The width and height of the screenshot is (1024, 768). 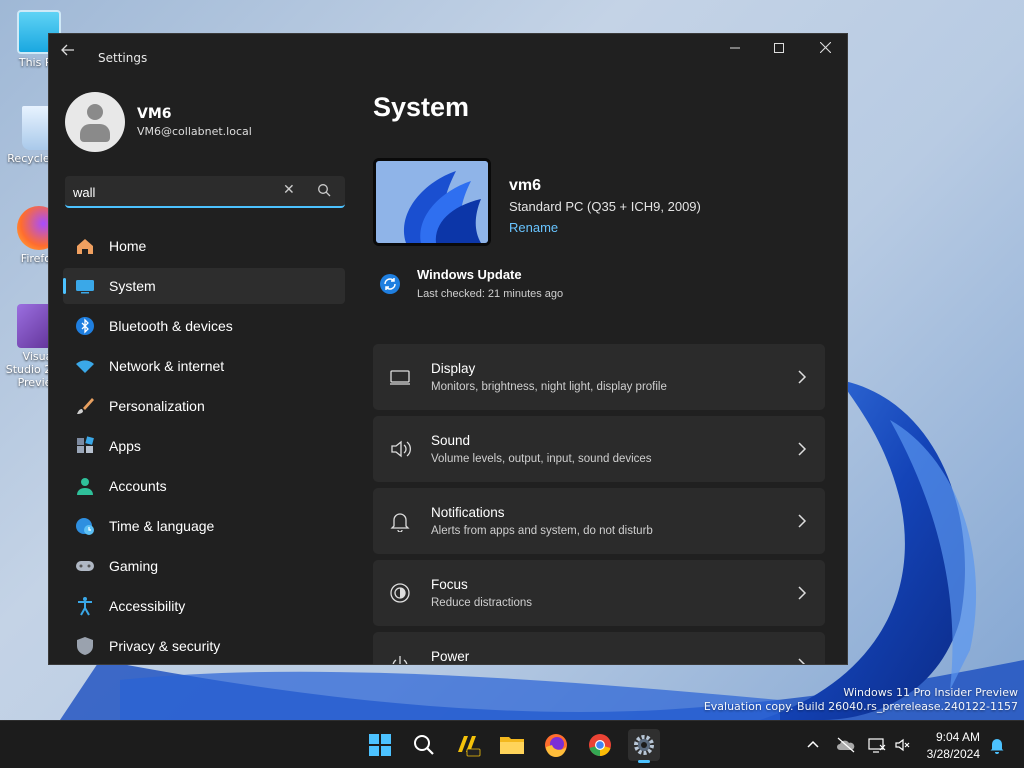 I want to click on taskbar: 9:04 AM 3/28/2024, so click(x=512, y=744).